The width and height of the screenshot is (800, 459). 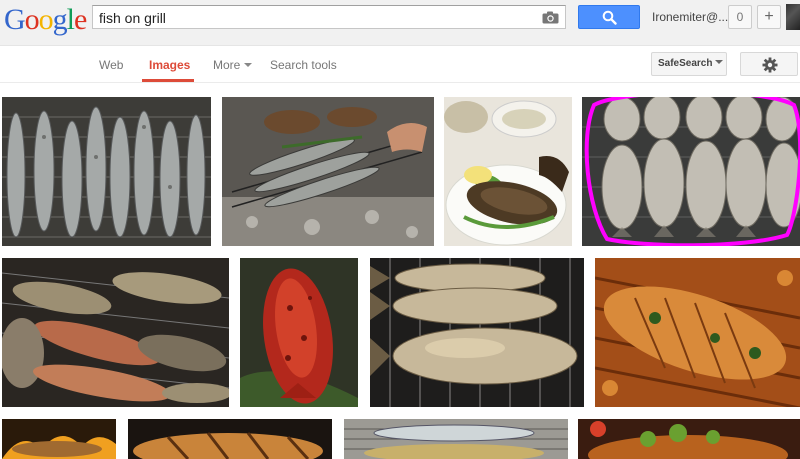 I want to click on google-logo: Google, so click(x=45, y=19).